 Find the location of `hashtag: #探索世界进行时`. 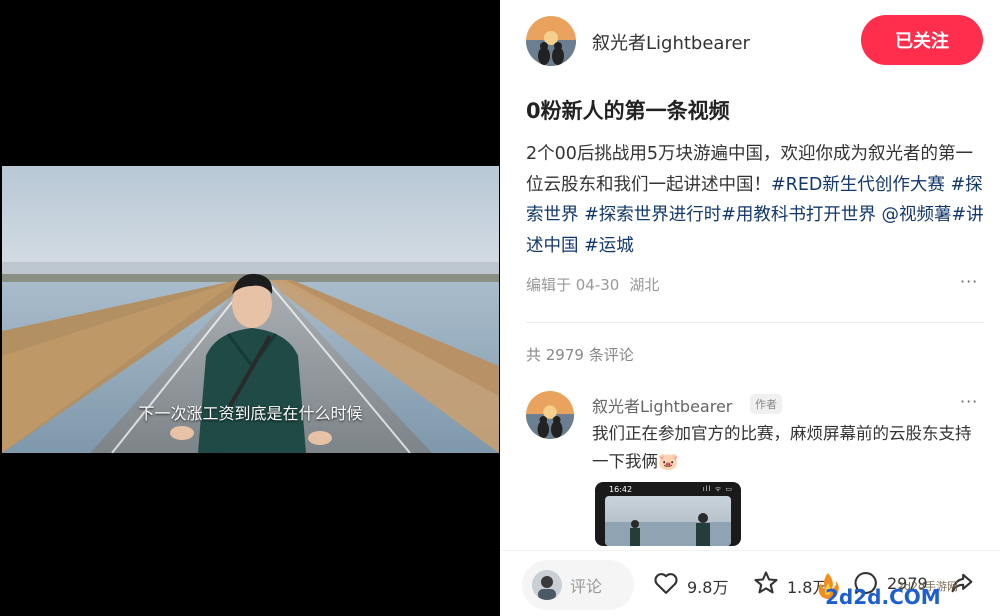

hashtag: #探索世界进行时 is located at coordinates (652, 215).